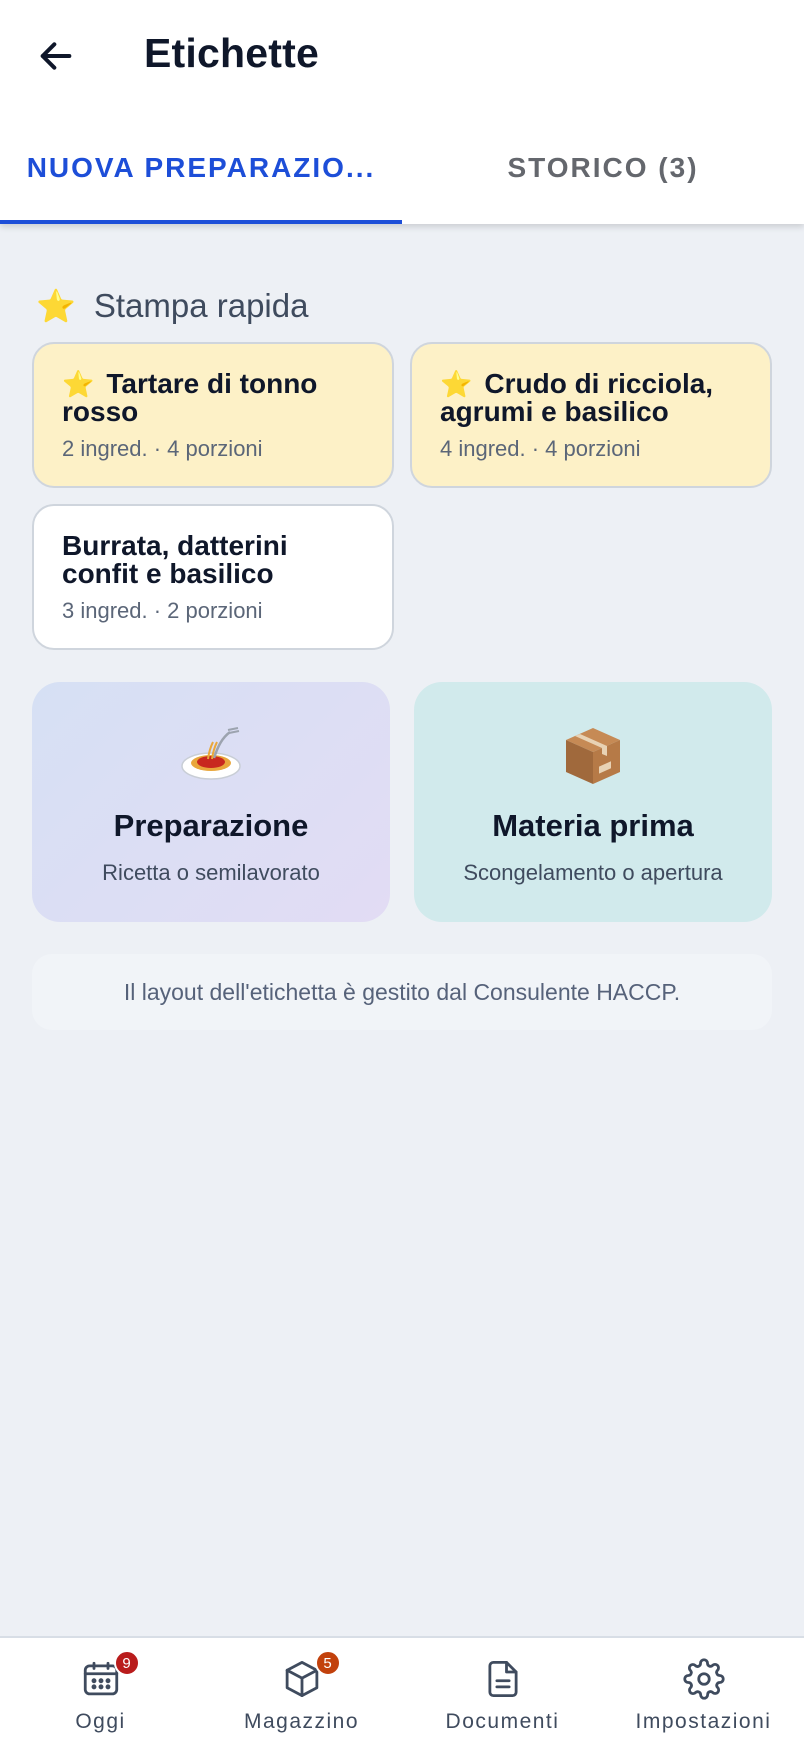 This screenshot has width=804, height=1748. Describe the element at coordinates (211, 802) in the screenshot. I see `preparation-card: Preparazione Ricetta o semilavorato` at that location.